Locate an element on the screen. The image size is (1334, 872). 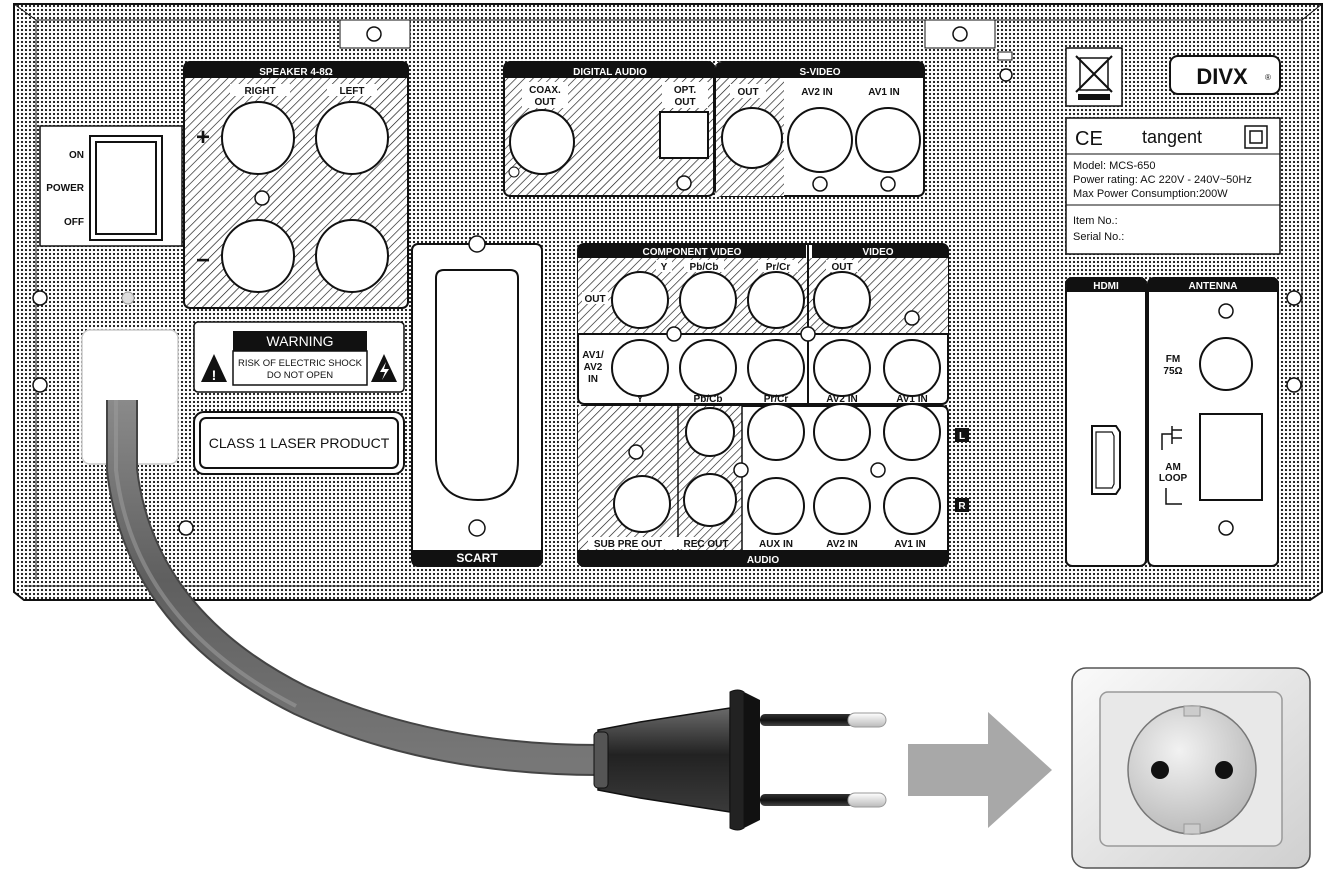
cv-out-label: OUT is located at coordinates (594, 299).